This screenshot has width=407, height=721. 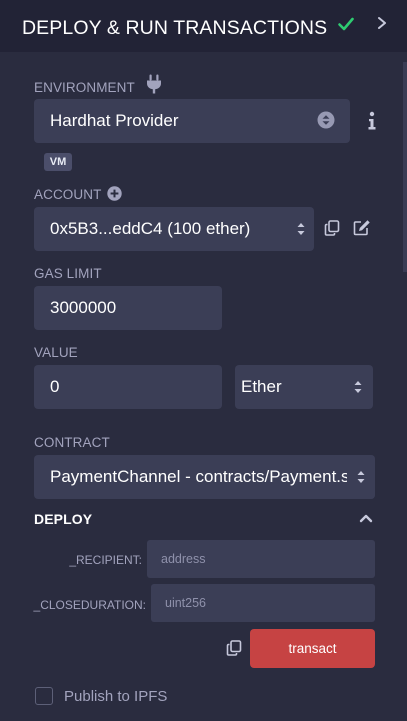 I want to click on value-amount: 0, so click(x=55, y=386).